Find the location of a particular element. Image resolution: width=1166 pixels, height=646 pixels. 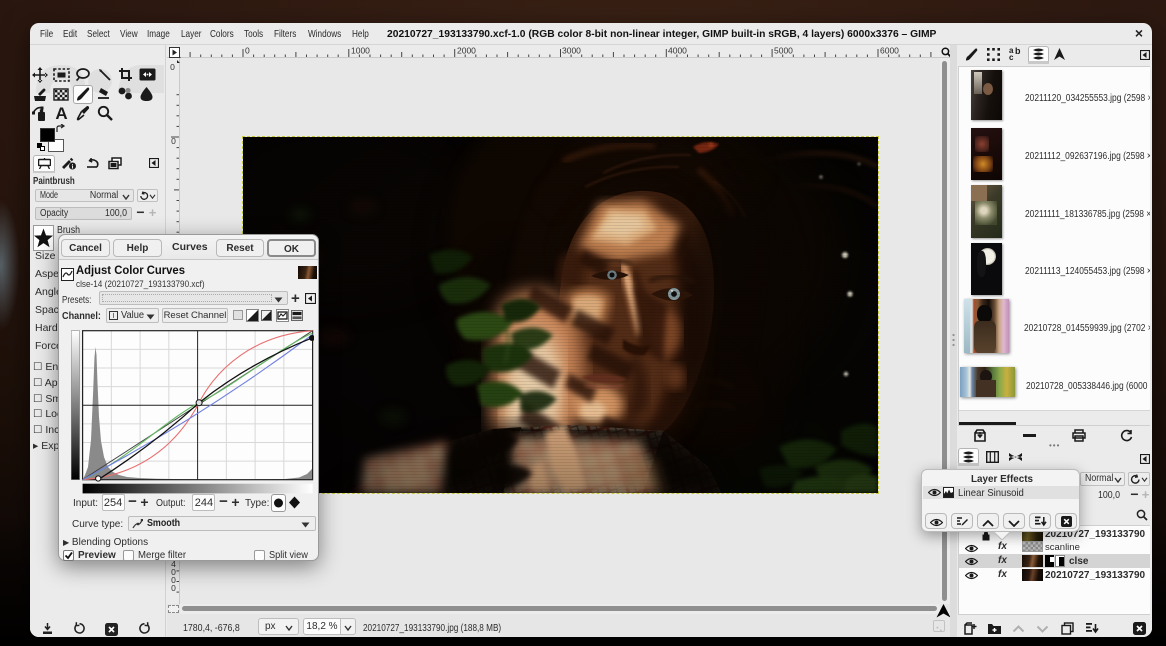

svg-text: 4000 is located at coordinates (677, 51).